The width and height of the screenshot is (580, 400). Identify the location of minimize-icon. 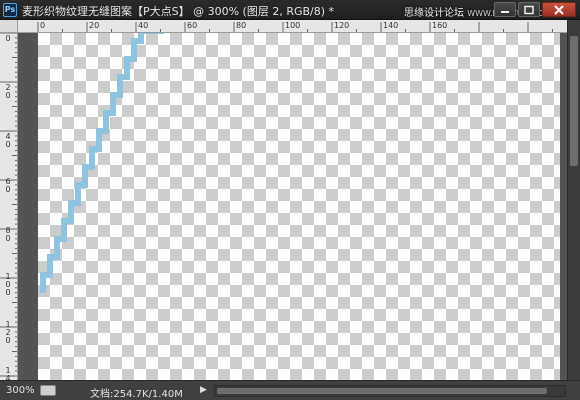
(505, 11).